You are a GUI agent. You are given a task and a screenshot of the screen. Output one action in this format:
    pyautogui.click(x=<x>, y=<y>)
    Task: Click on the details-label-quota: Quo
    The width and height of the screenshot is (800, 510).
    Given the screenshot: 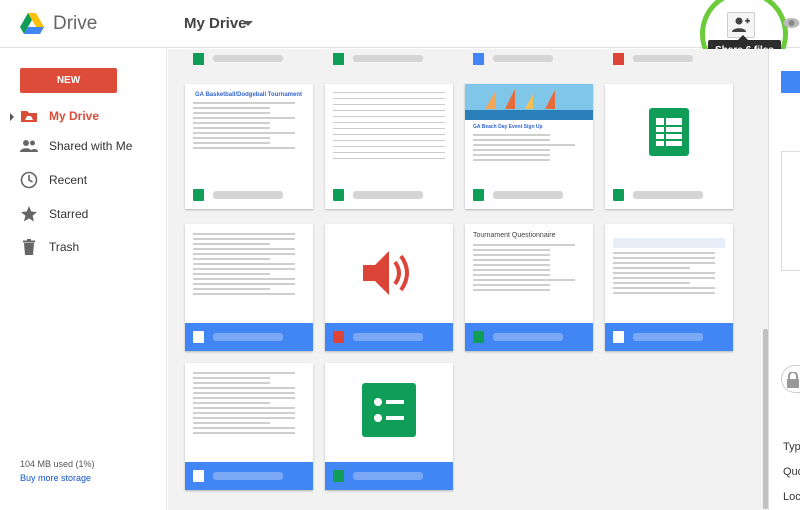 What is the action you would take?
    pyautogui.click(x=791, y=472)
    